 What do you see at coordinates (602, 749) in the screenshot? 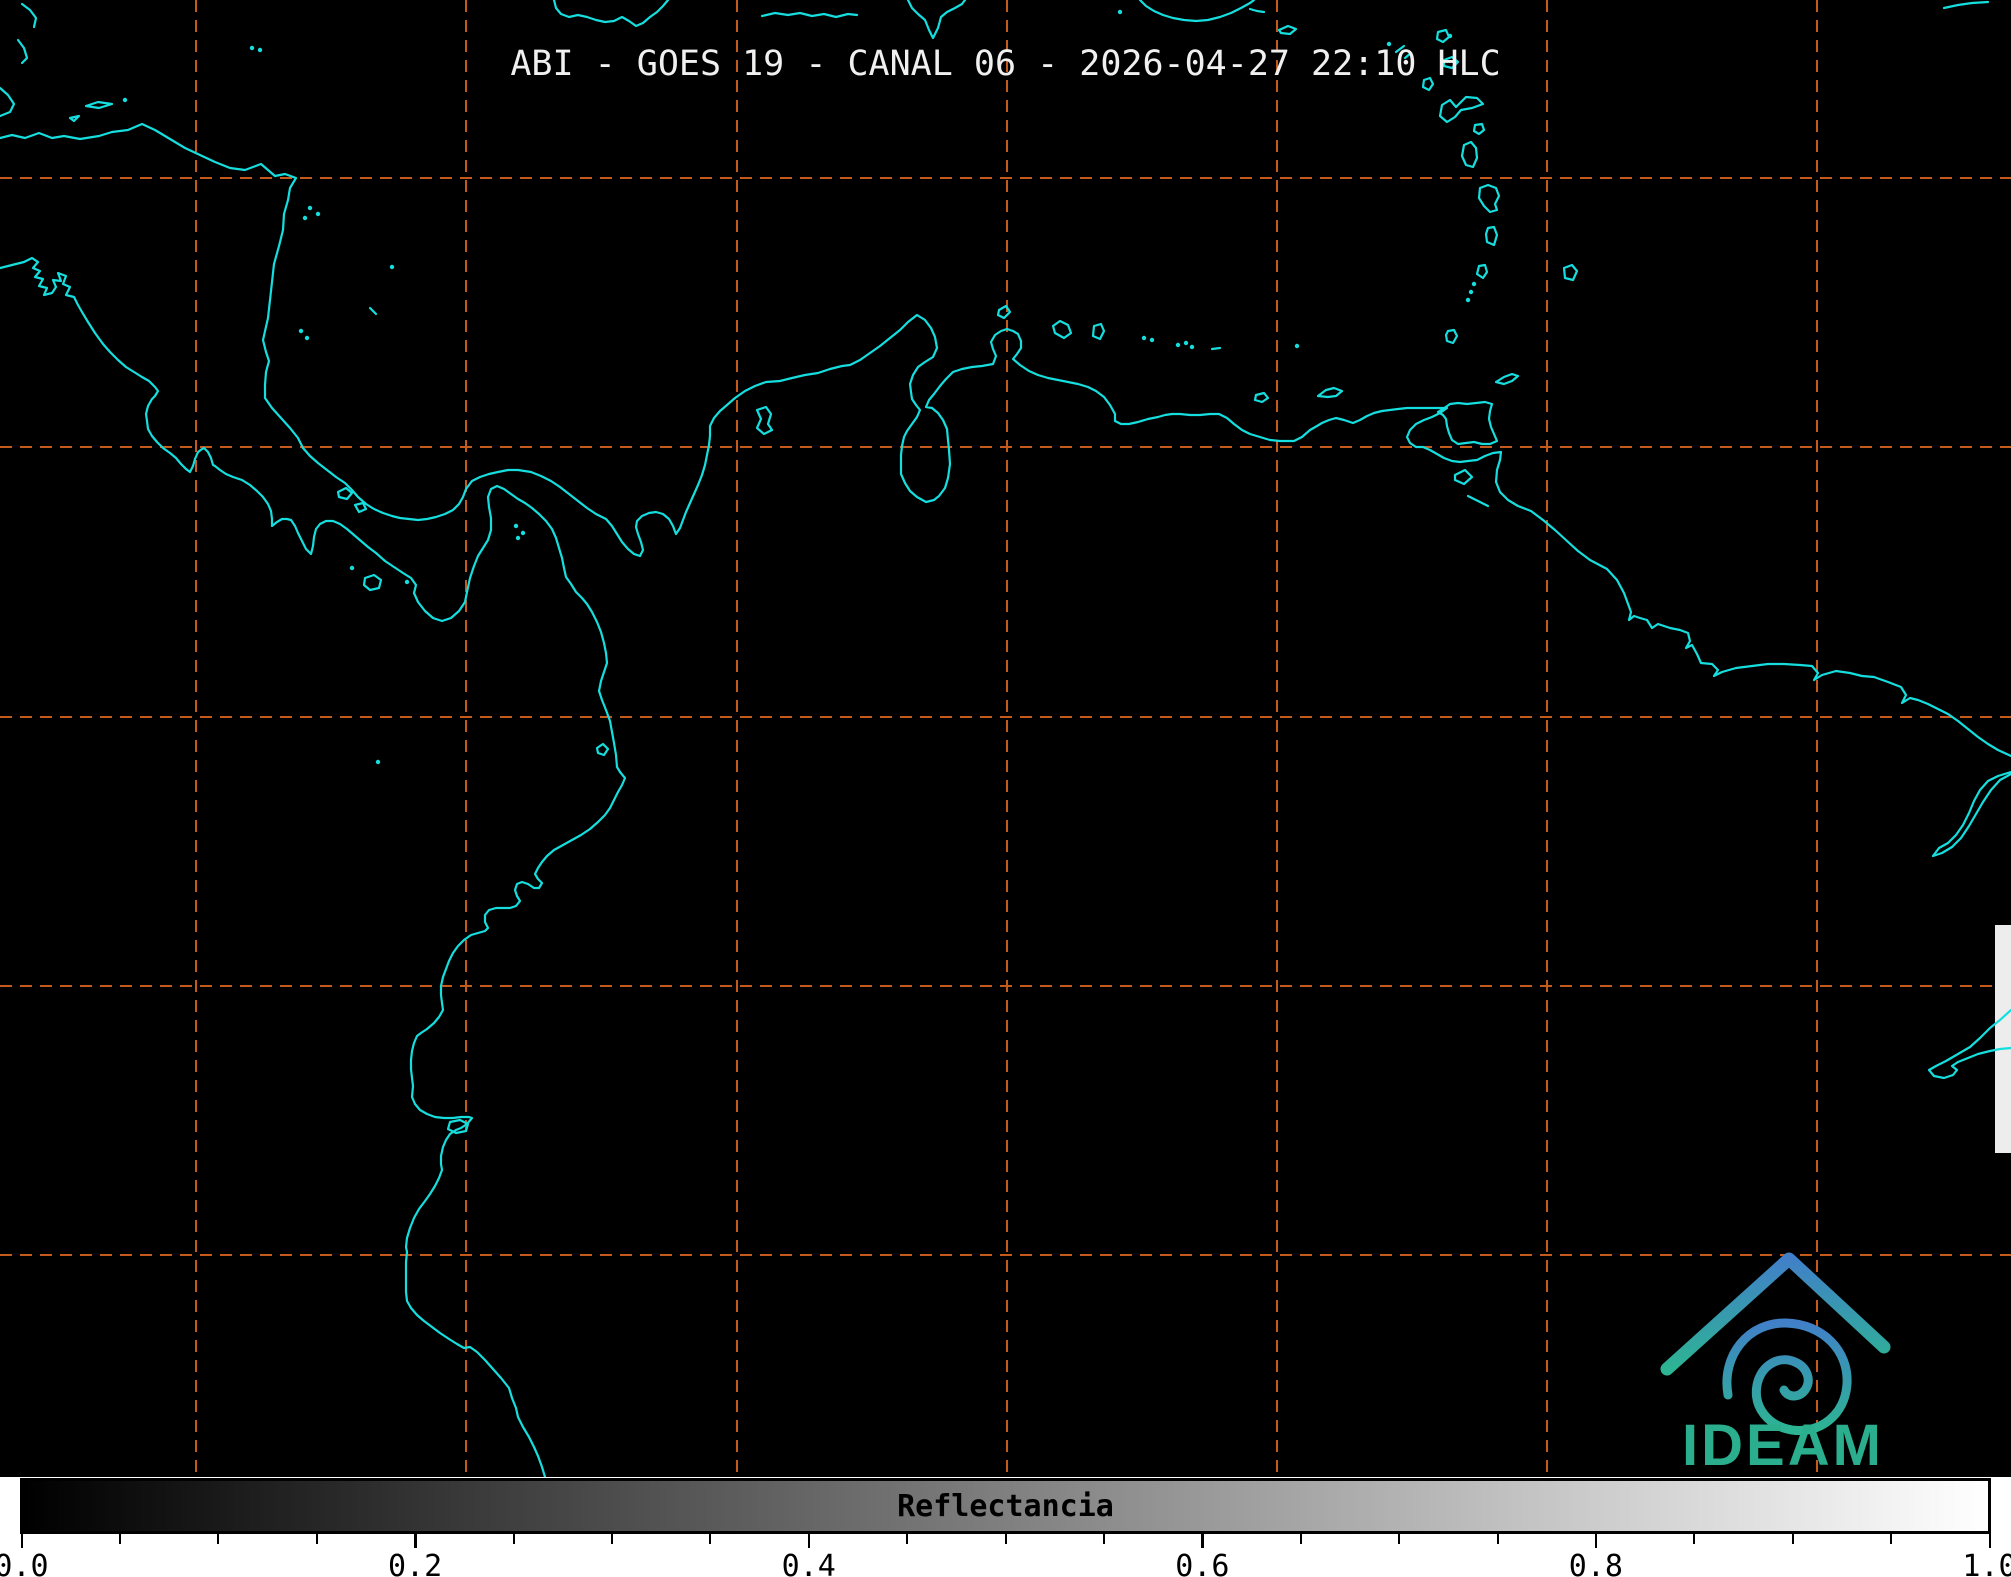
I see `pacific-estuary-coastline` at bounding box center [602, 749].